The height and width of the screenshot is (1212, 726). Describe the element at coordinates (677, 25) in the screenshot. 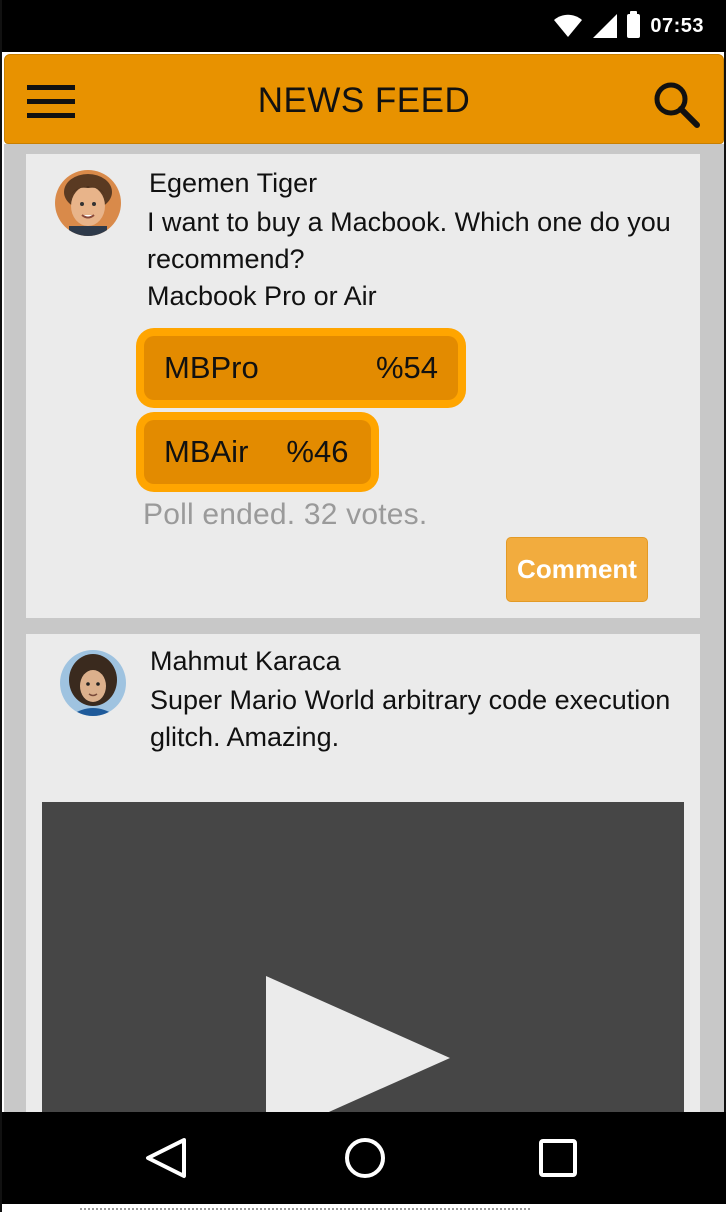

I see `clock: 07:53` at that location.